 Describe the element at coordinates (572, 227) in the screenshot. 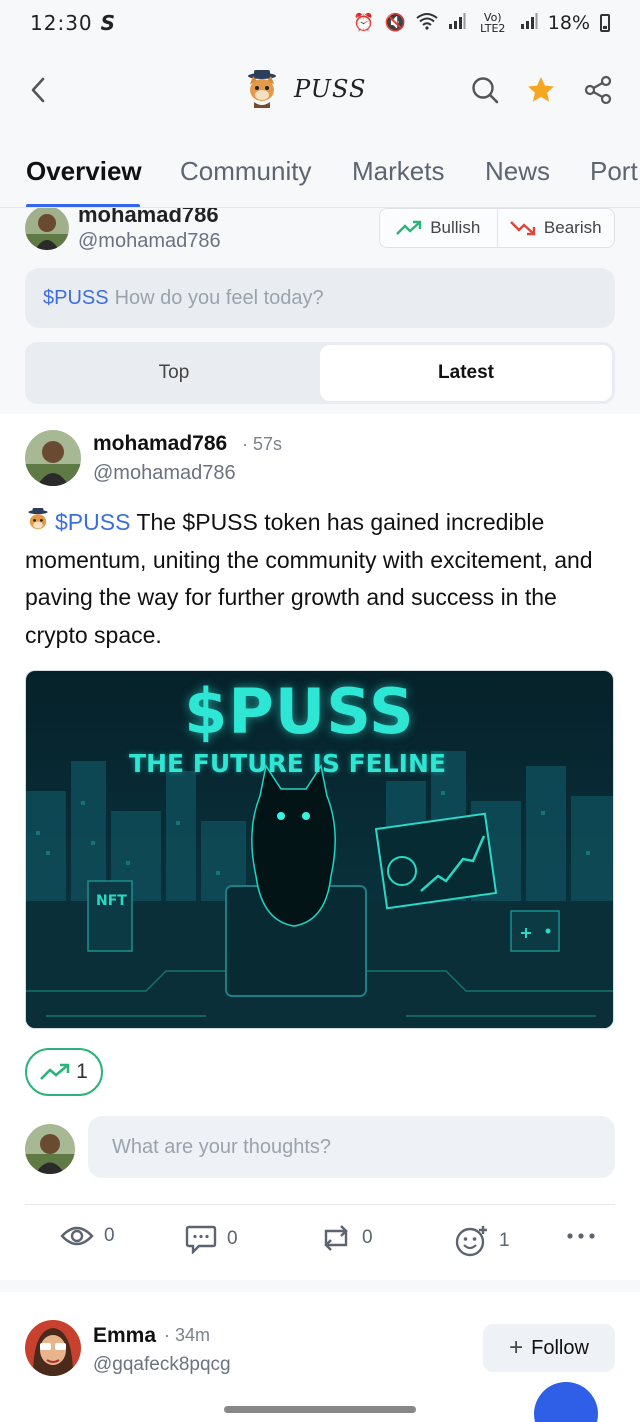

I see `bearish-label: Bearish` at that location.